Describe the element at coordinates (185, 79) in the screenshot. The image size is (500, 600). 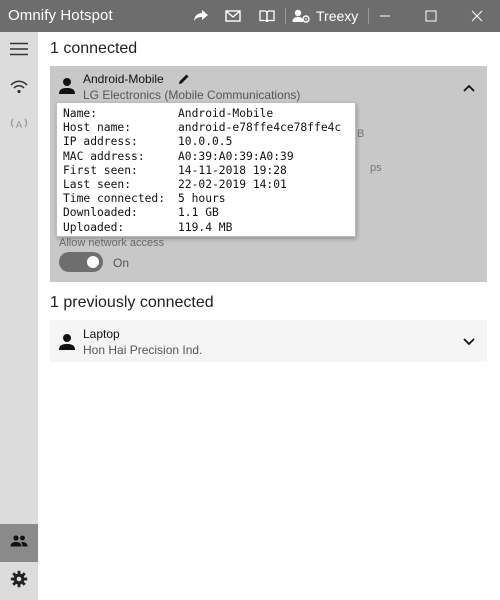
I see `edit-pencil-icon` at that location.